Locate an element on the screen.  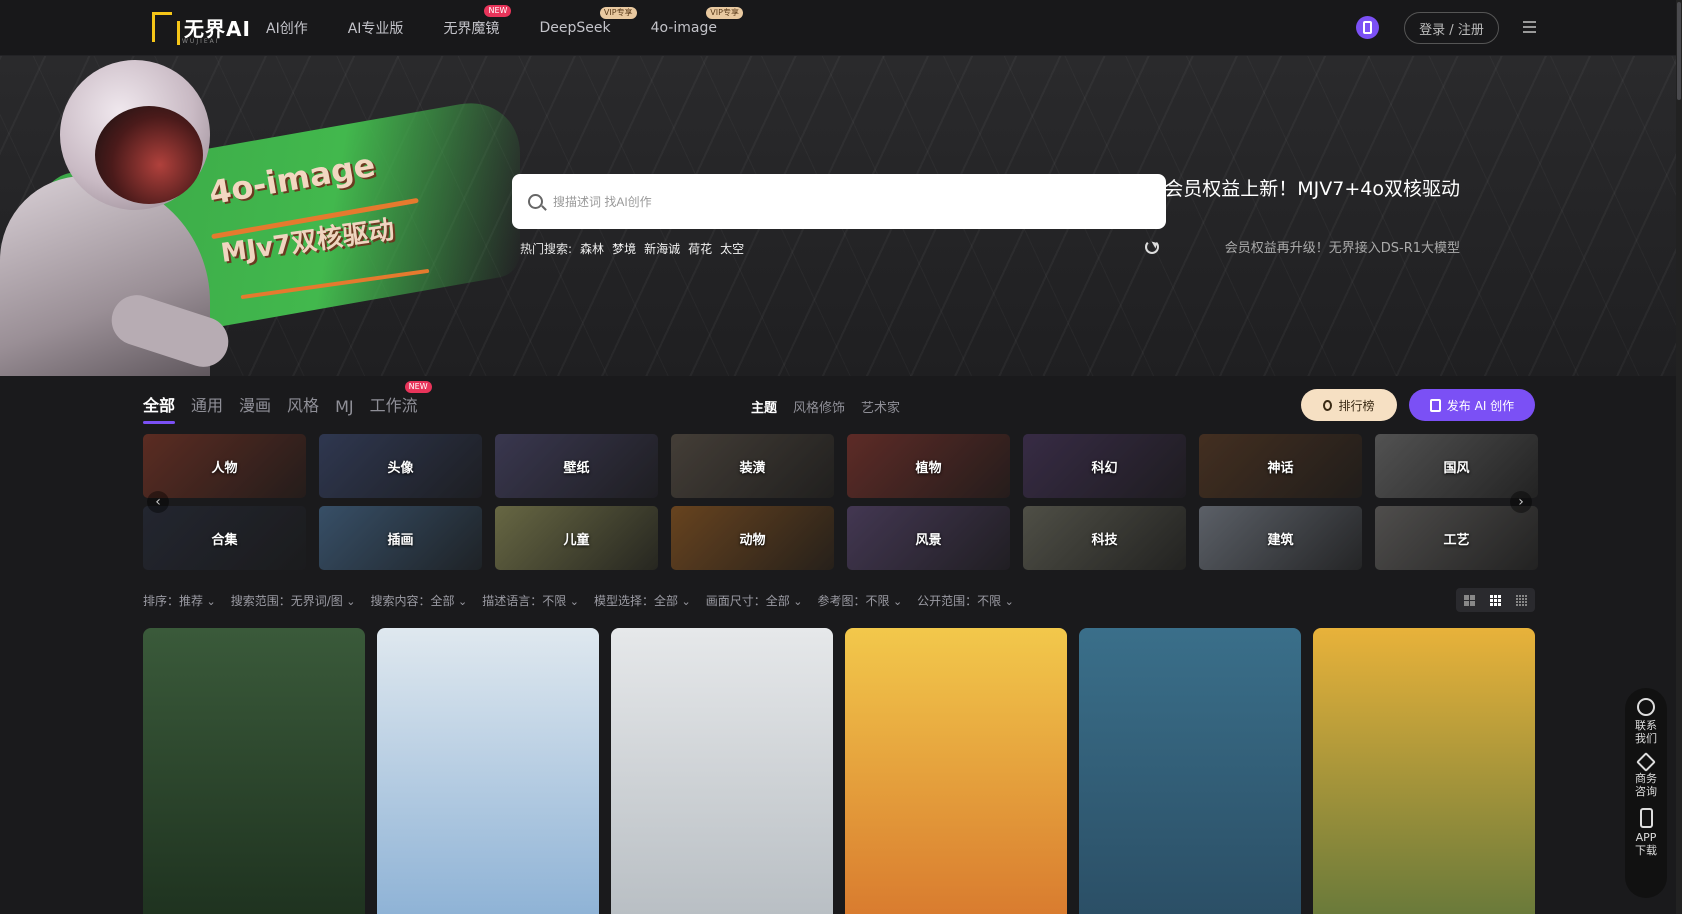
category-tile: 儿童 is located at coordinates (576, 538).